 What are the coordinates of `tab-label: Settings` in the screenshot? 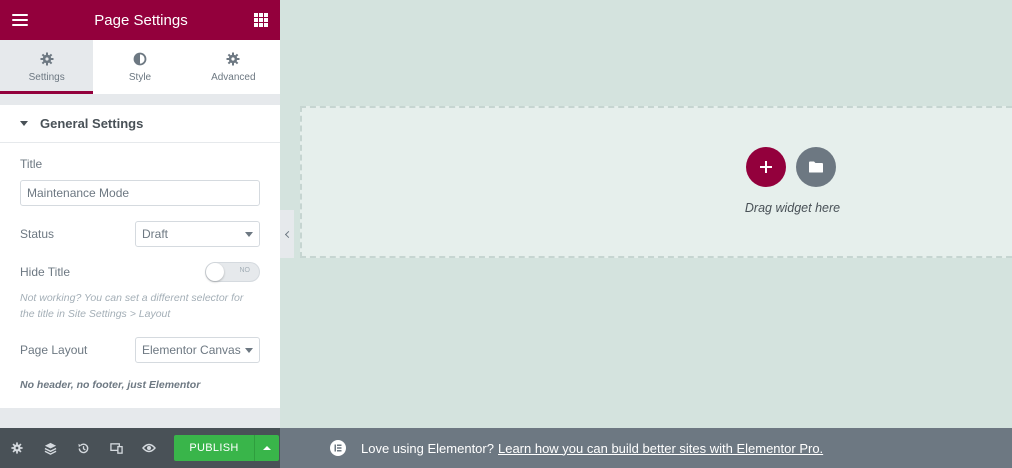 It's located at (46, 77).